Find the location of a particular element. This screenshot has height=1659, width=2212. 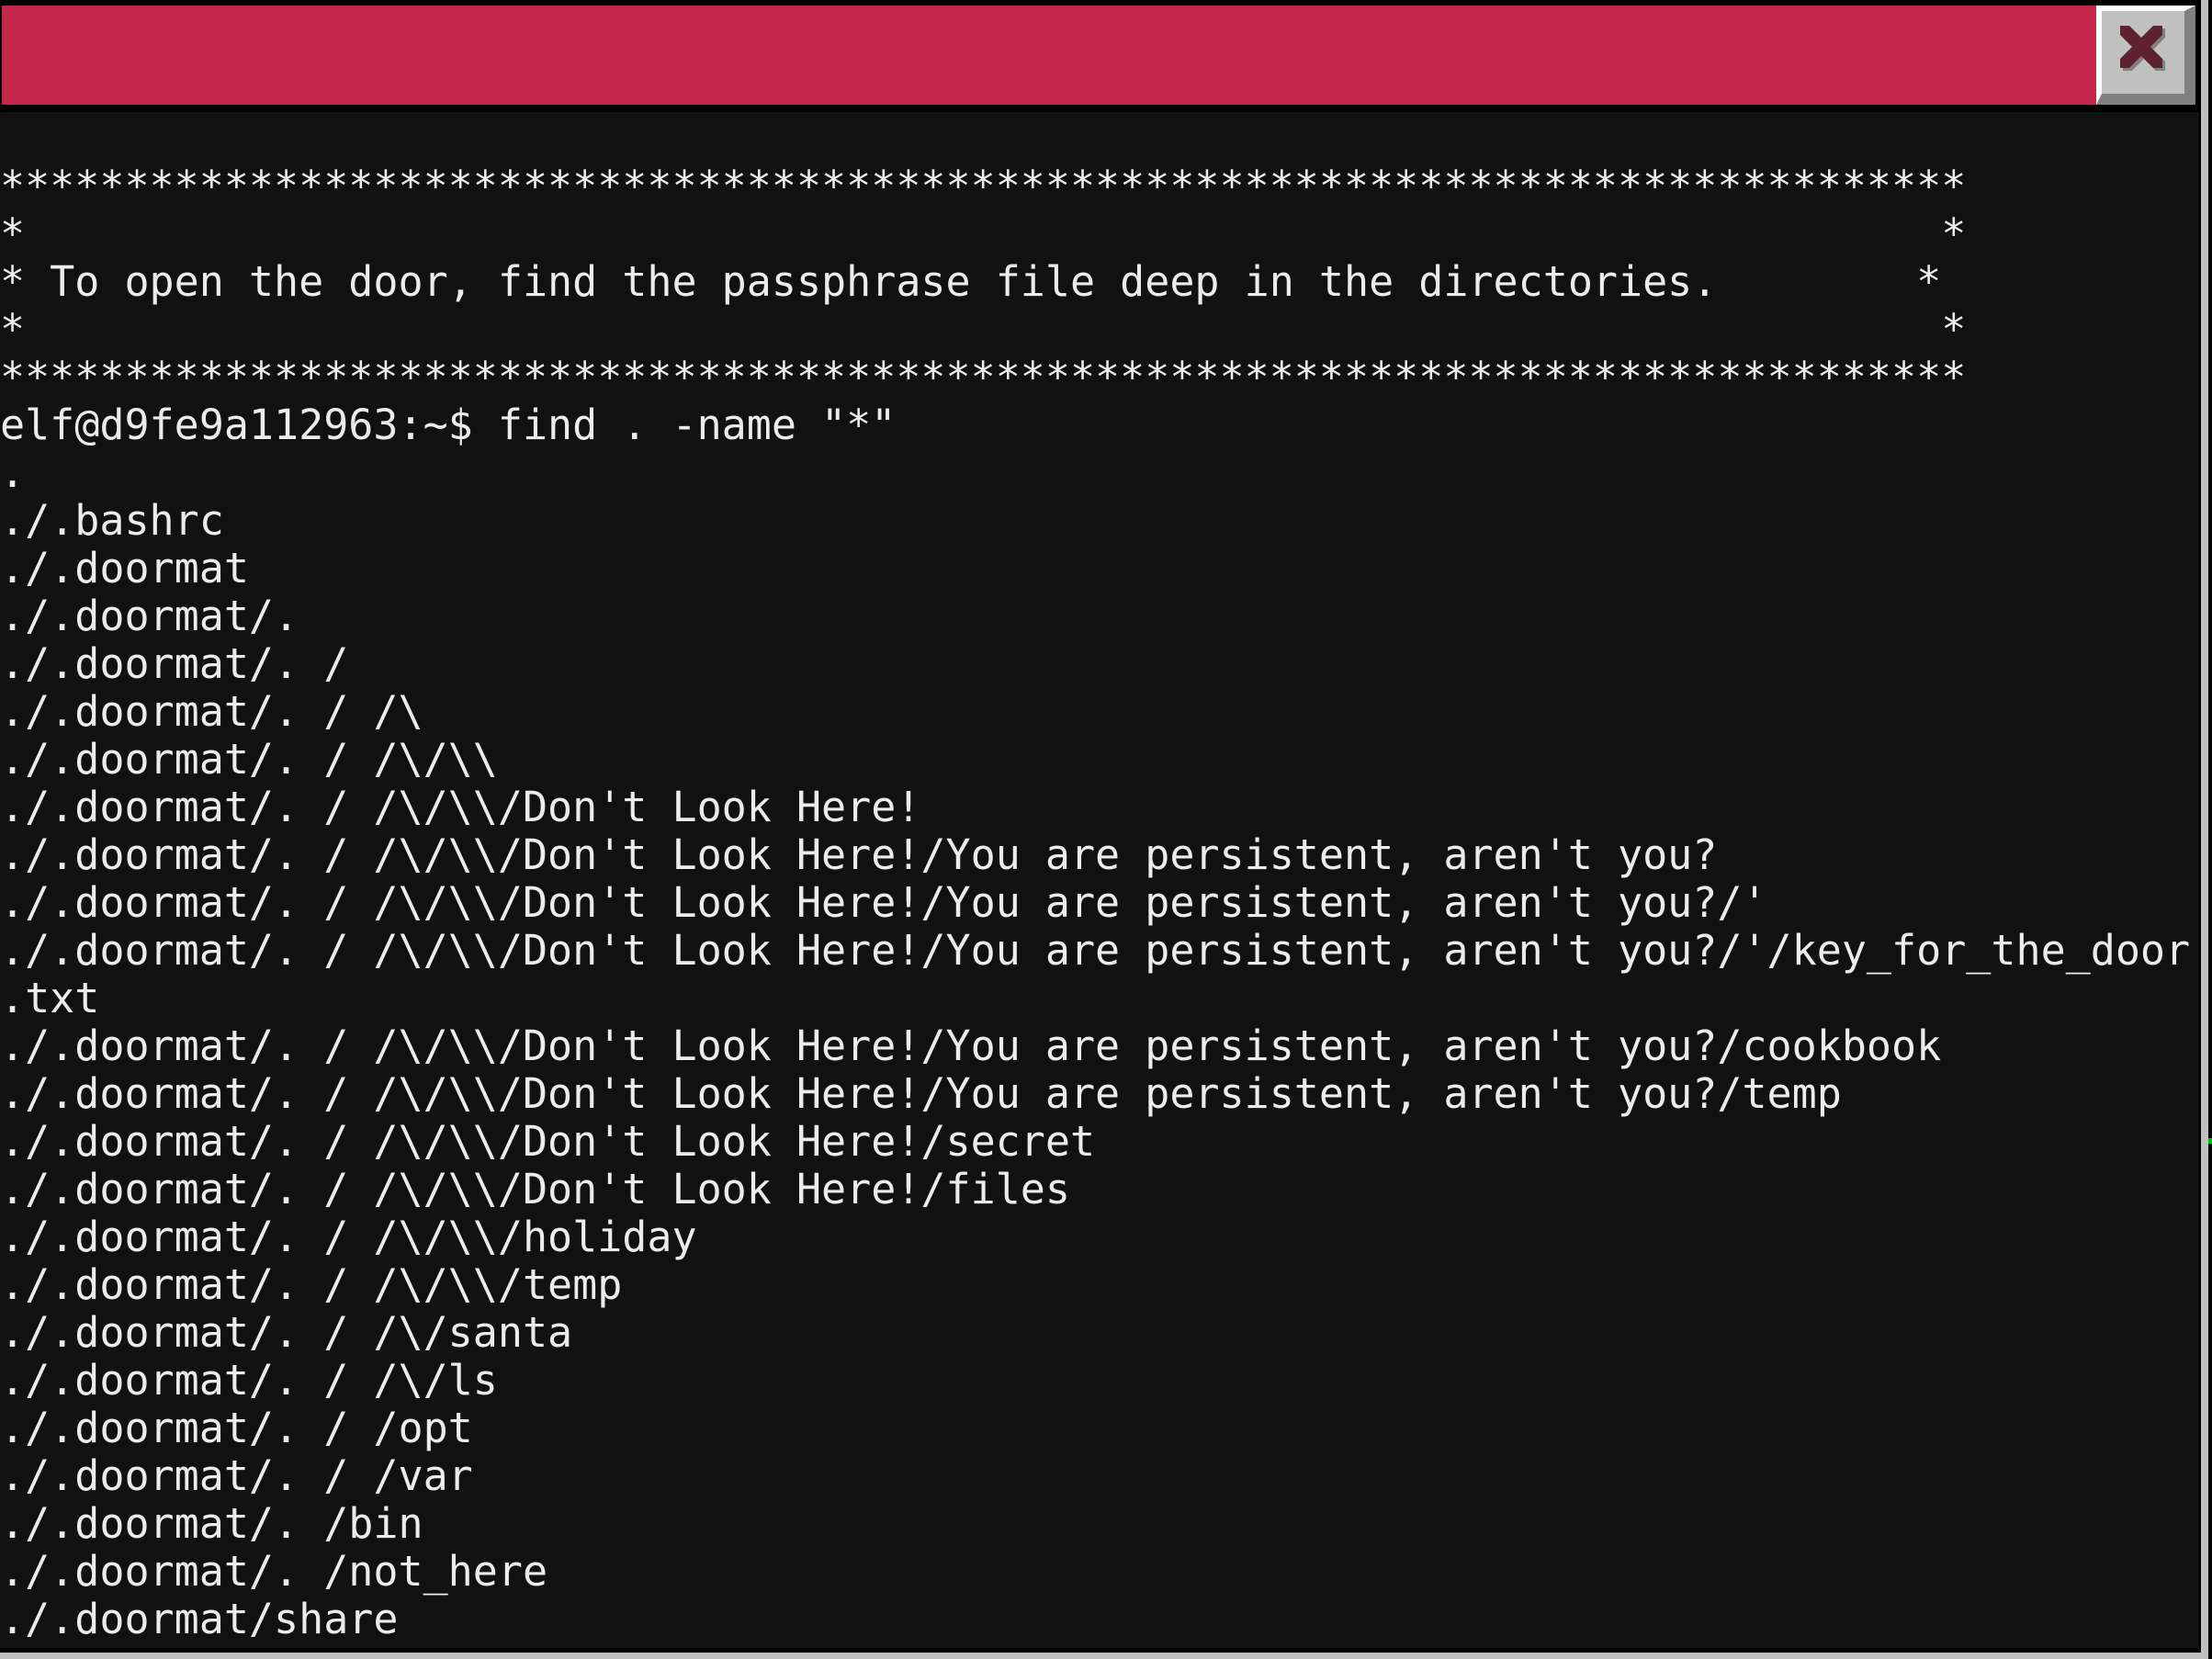

output-line: ./.doormat/. / /\/\\/Don't Look Here! is located at coordinates (460, 807).